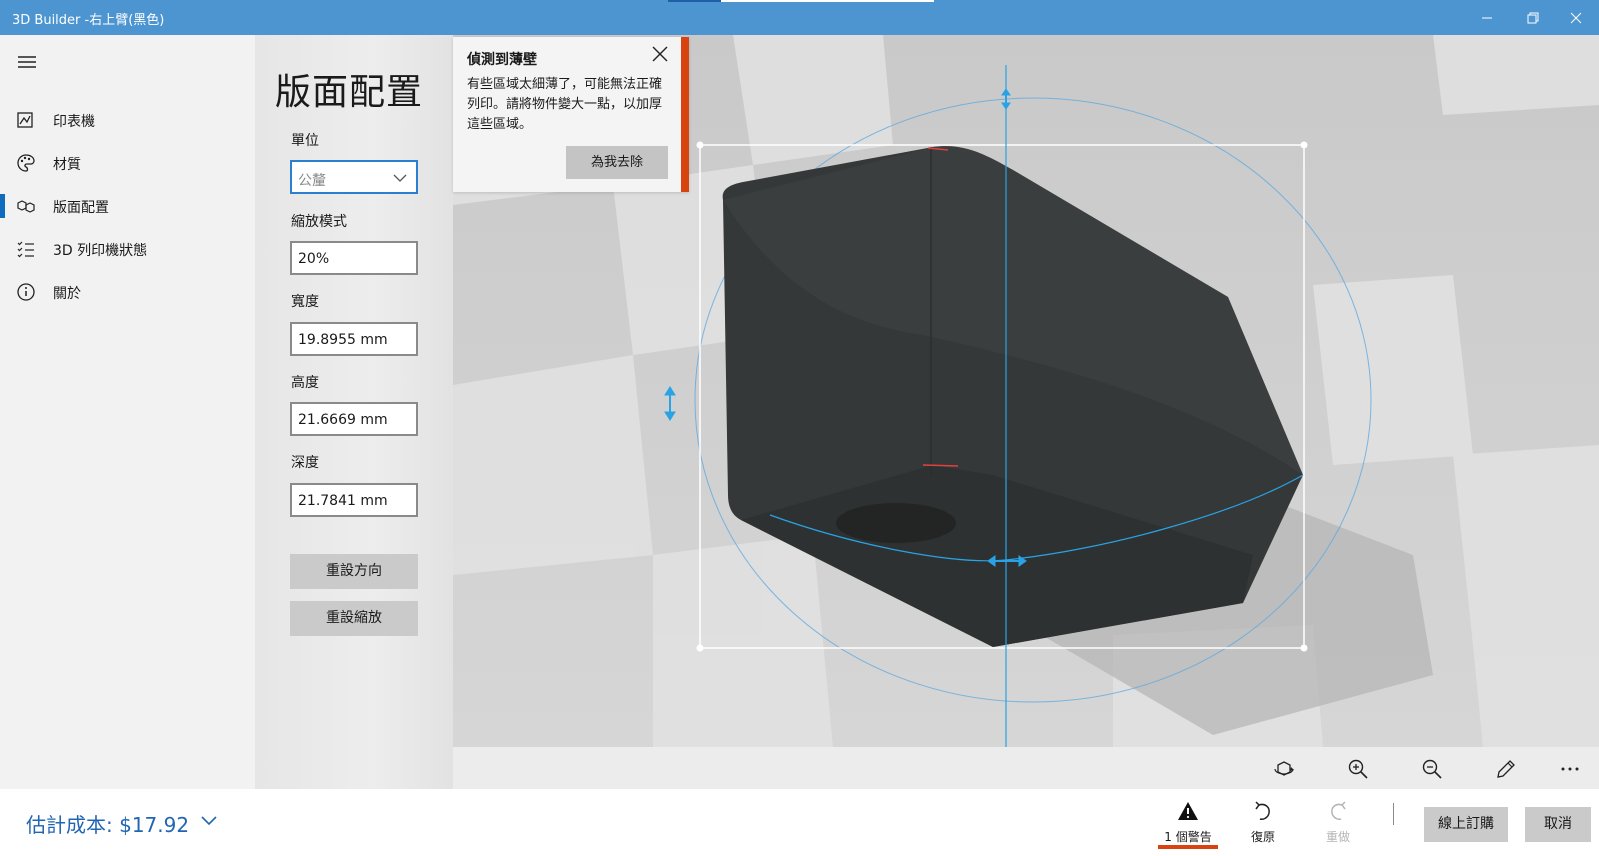 The height and width of the screenshot is (856, 1599). Describe the element at coordinates (799, 822) in the screenshot. I see `bottom-bar: 估計成本: $17.92 1 個警告 復原 重做 線上訂購 取消` at that location.